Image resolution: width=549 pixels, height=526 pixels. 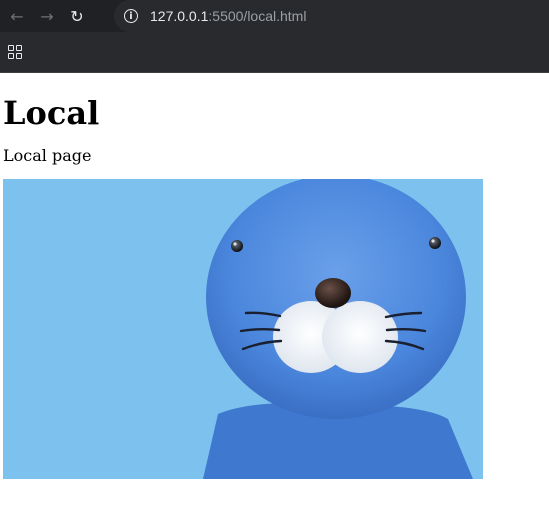 I want to click on reload-icon: ↻, so click(x=77, y=16).